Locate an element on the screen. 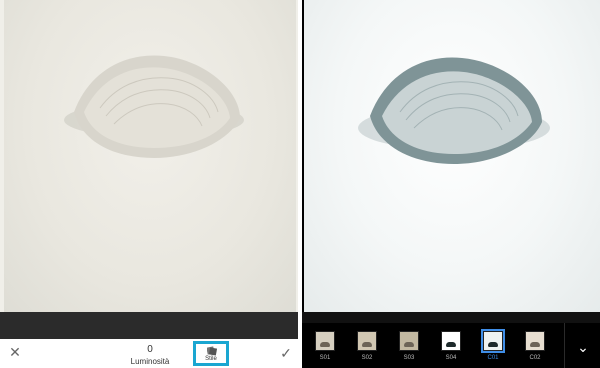 The height and width of the screenshot is (368, 600). preset-c02: C02 is located at coordinates (535, 349).